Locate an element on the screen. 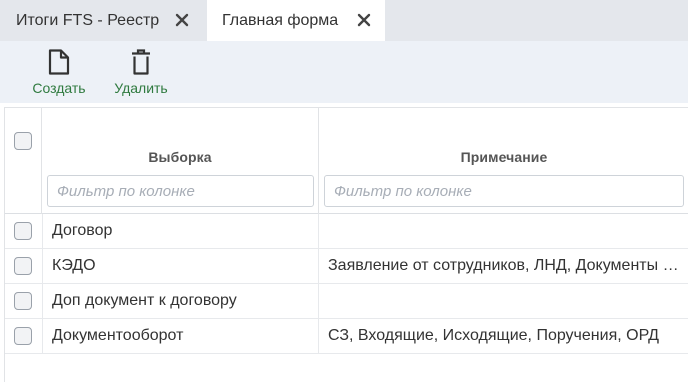 Image resolution: width=688 pixels, height=382 pixels. cell-vyborka: Доп документ к договору is located at coordinates (180, 301).